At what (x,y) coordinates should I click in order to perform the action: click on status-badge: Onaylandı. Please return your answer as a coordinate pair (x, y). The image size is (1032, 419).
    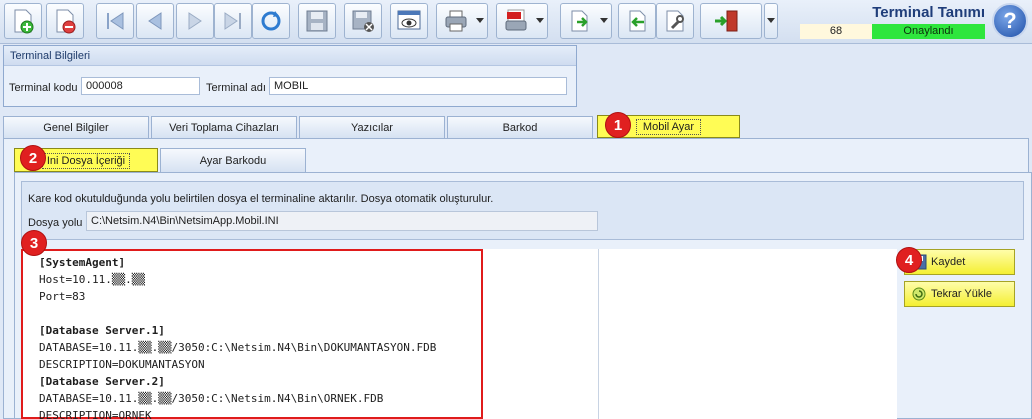
    Looking at the image, I should click on (928, 31).